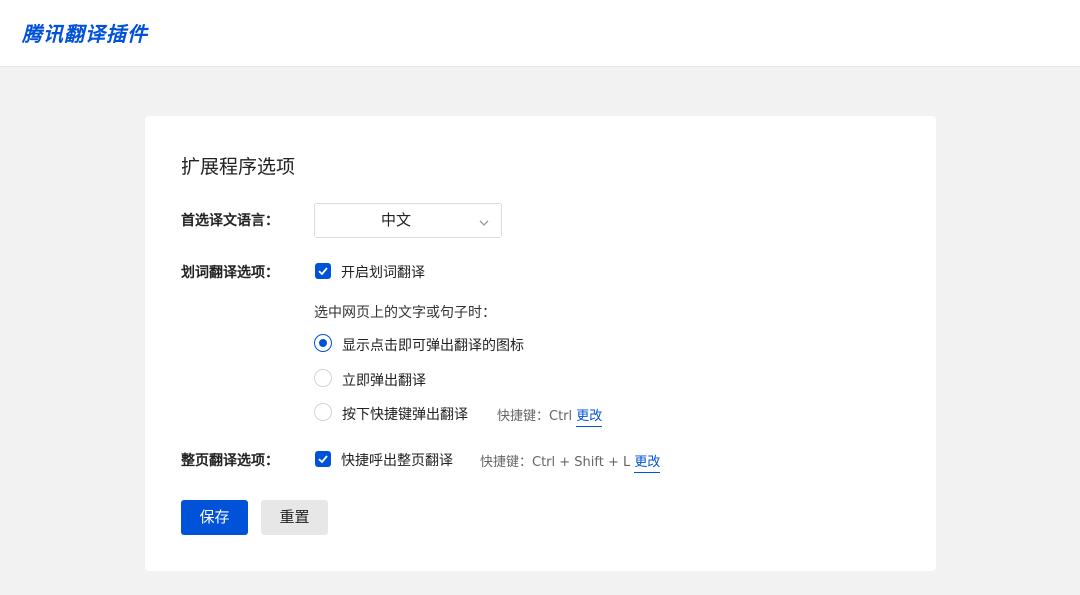  What do you see at coordinates (433, 346) in the screenshot?
I see `radio-show-icon-label: 显示点击即可弹出翻译的图标` at bounding box center [433, 346].